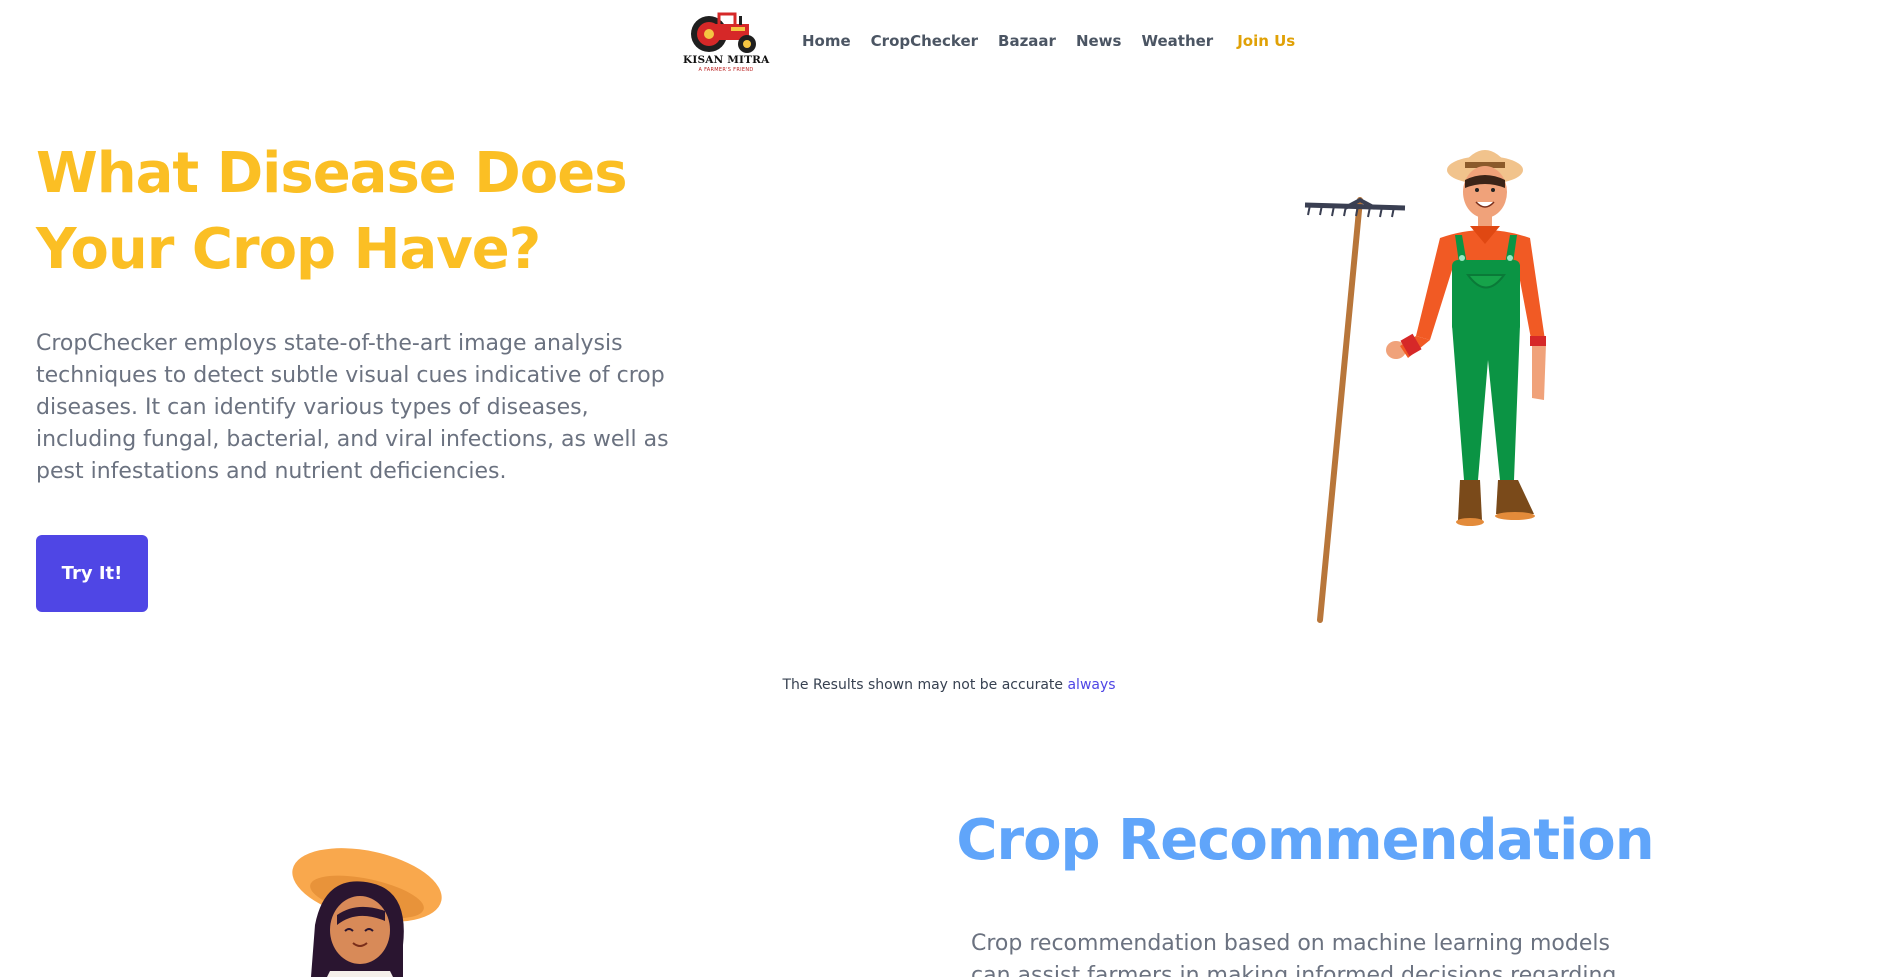  Describe the element at coordinates (1305, 840) in the screenshot. I see `crop-recommendation-title: Crop Recommendation` at that location.